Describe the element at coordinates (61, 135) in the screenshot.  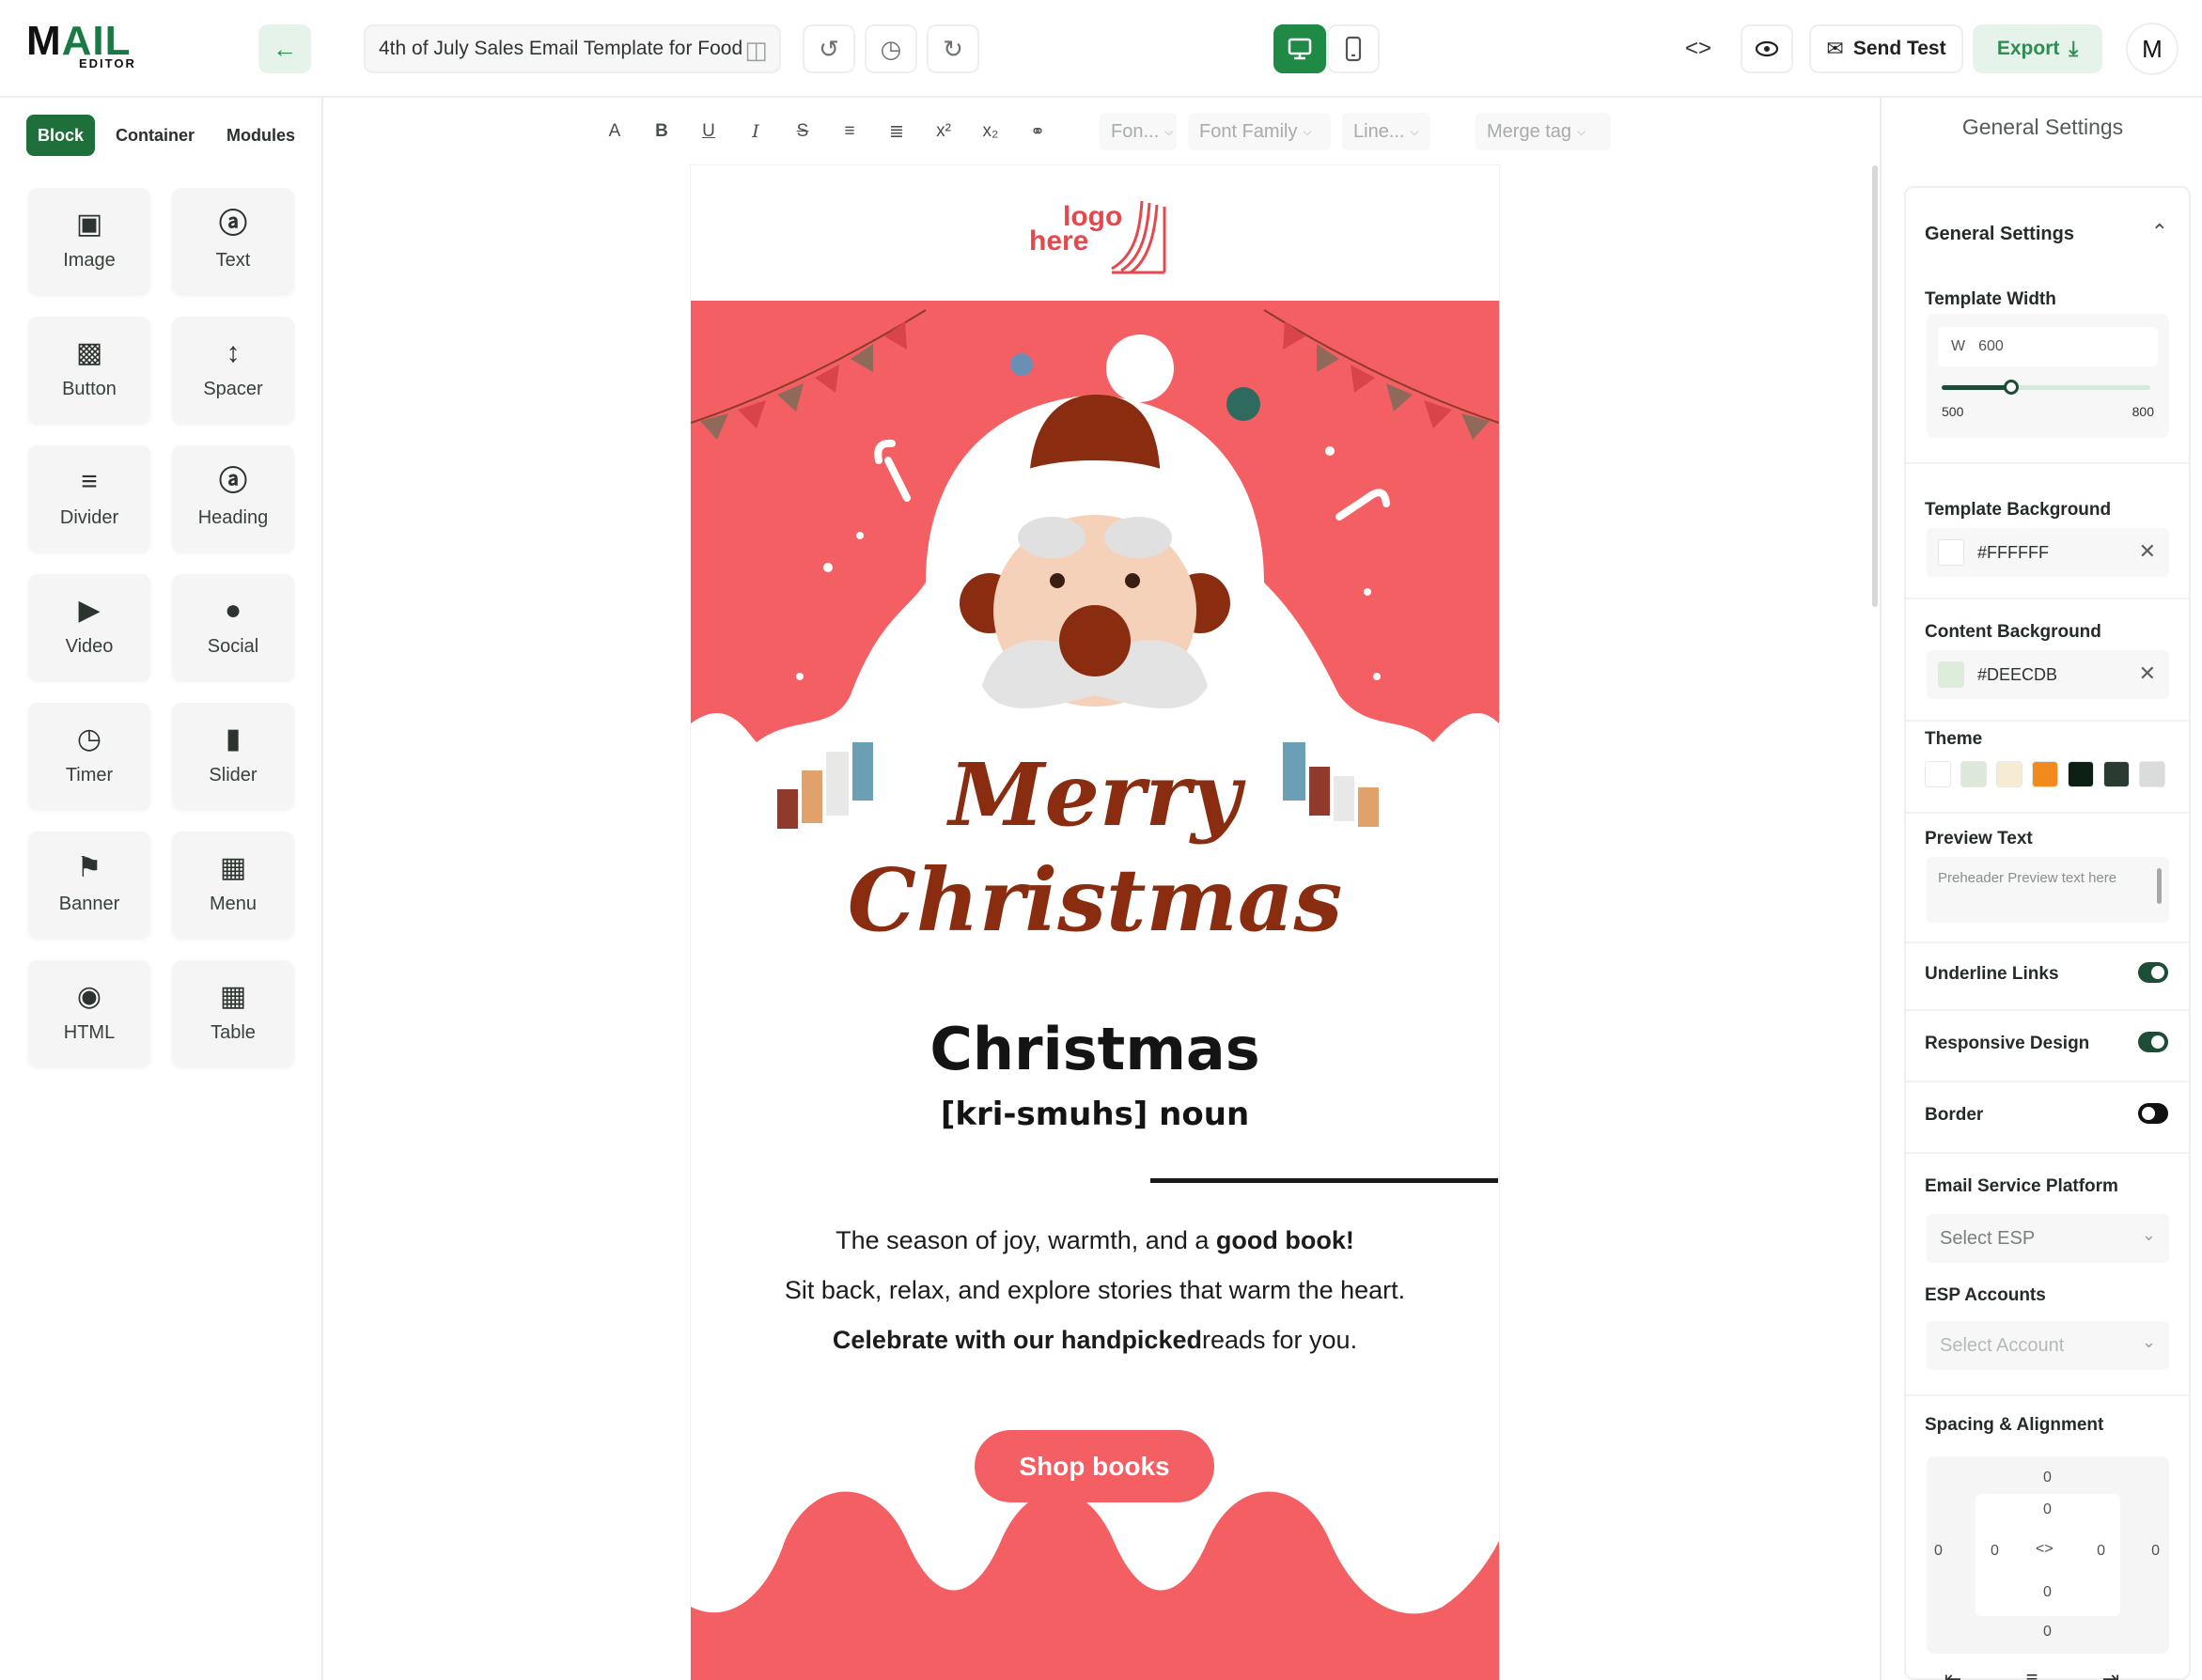
I see `tab-block: Block` at that location.